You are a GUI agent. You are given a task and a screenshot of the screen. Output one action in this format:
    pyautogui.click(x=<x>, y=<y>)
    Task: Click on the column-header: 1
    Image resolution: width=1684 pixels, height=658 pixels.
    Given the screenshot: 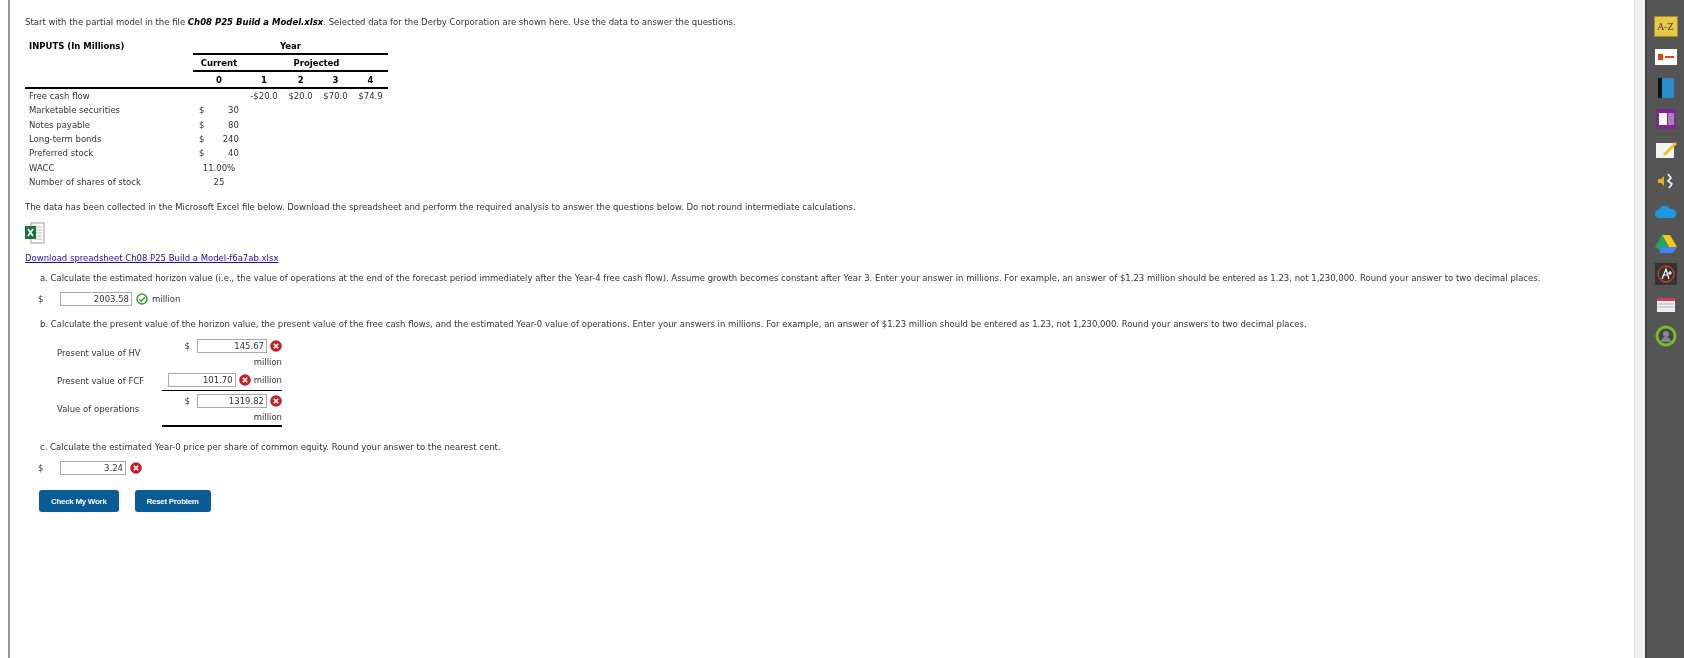 What is the action you would take?
    pyautogui.click(x=264, y=79)
    